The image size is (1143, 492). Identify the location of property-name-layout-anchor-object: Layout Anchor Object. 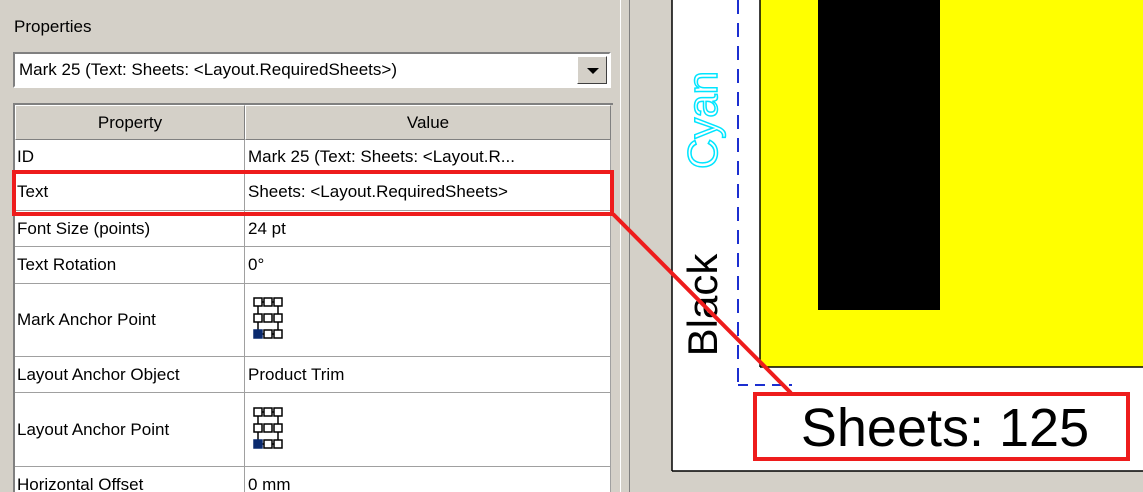
(130, 375).